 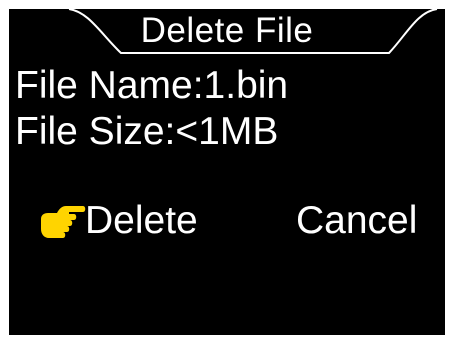 I want to click on file-size-label: File Size:<1MB, so click(x=147, y=131).